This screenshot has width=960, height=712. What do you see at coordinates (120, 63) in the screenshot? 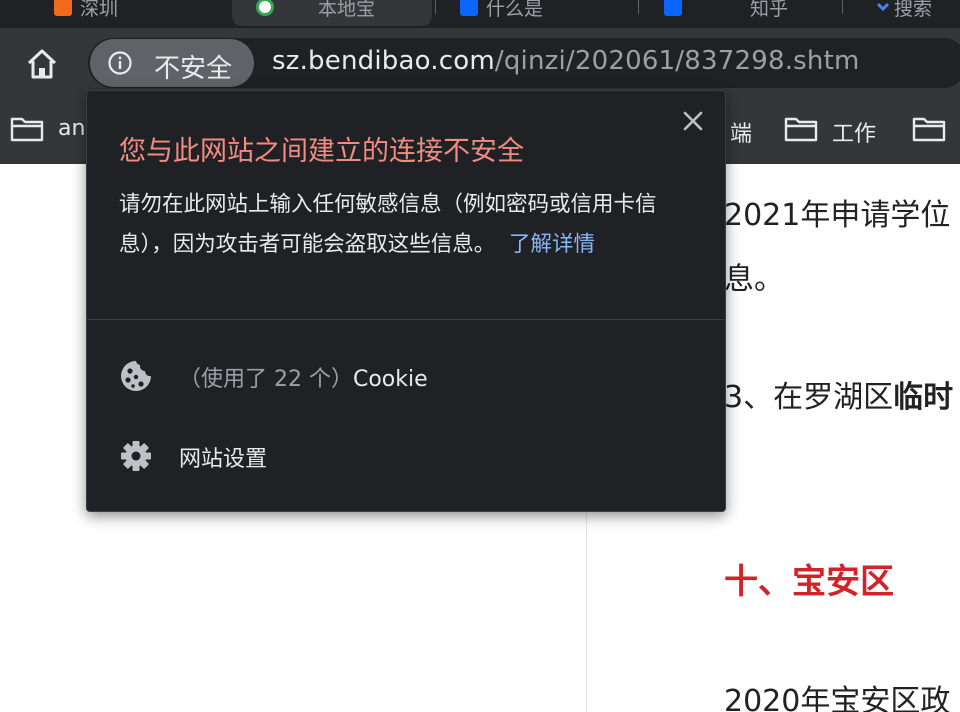
I see `info-icon` at bounding box center [120, 63].